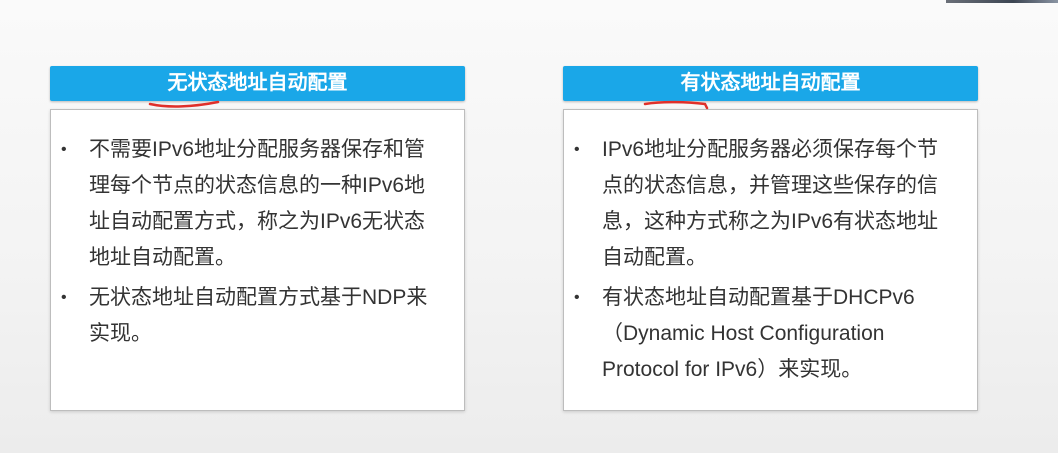  I want to click on list-item-text: 无状态地址自动配置方式基于NDP来实现。, so click(258, 315).